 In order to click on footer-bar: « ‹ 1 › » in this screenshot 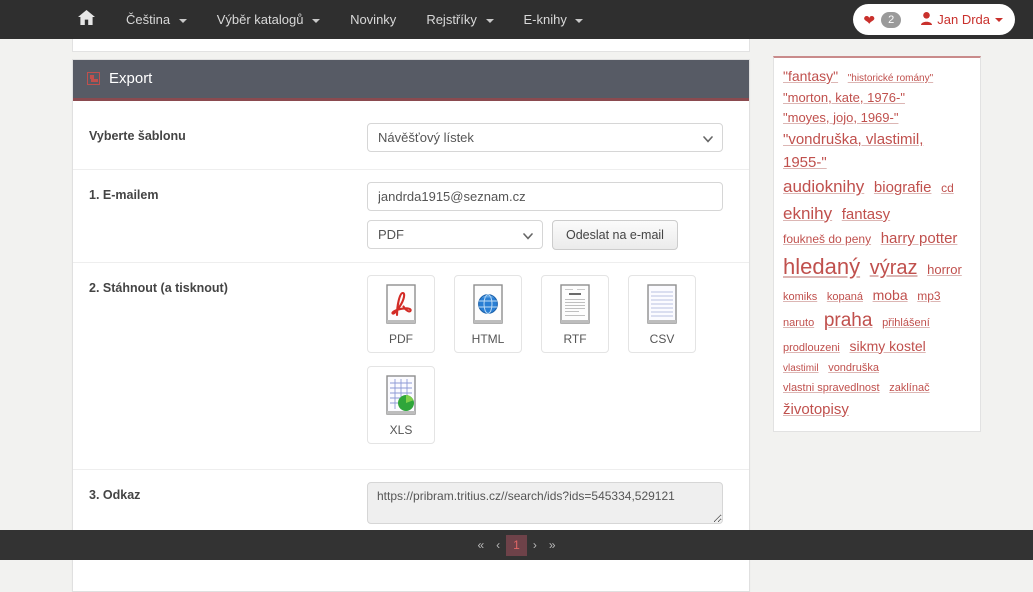, I will do `click(516, 545)`.